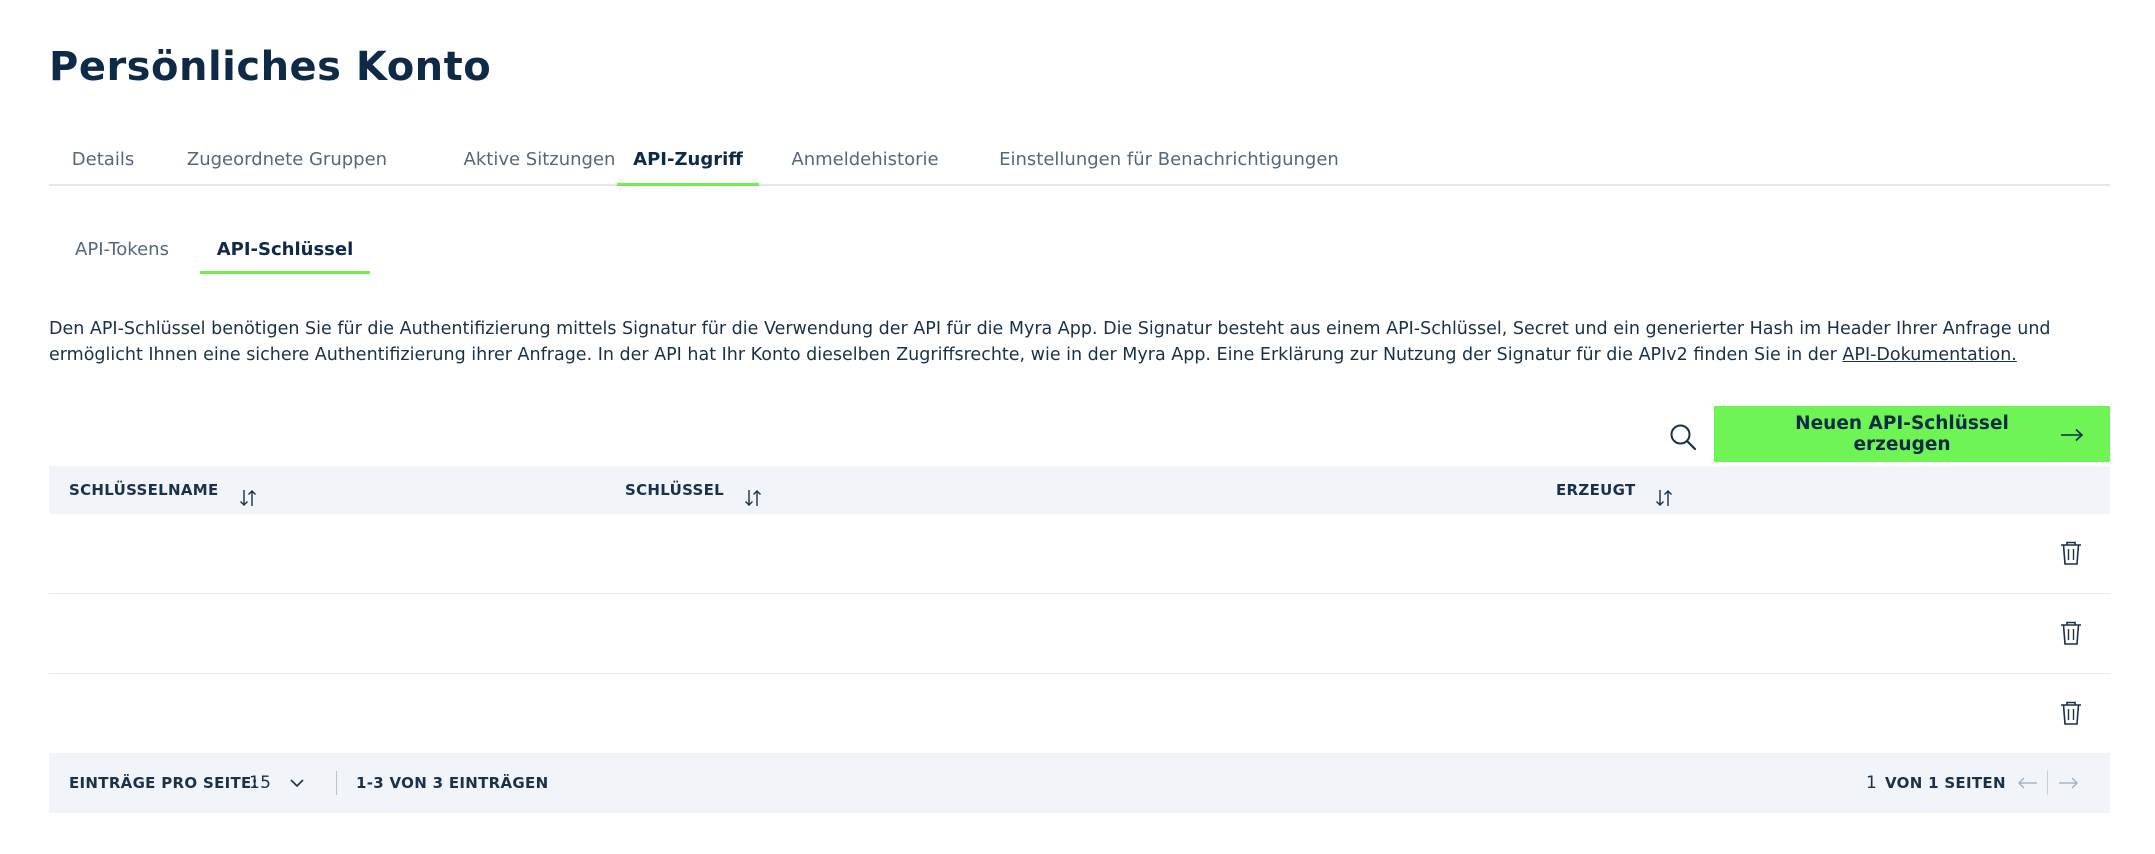  What do you see at coordinates (103, 162) in the screenshot?
I see `tab-details: Details` at bounding box center [103, 162].